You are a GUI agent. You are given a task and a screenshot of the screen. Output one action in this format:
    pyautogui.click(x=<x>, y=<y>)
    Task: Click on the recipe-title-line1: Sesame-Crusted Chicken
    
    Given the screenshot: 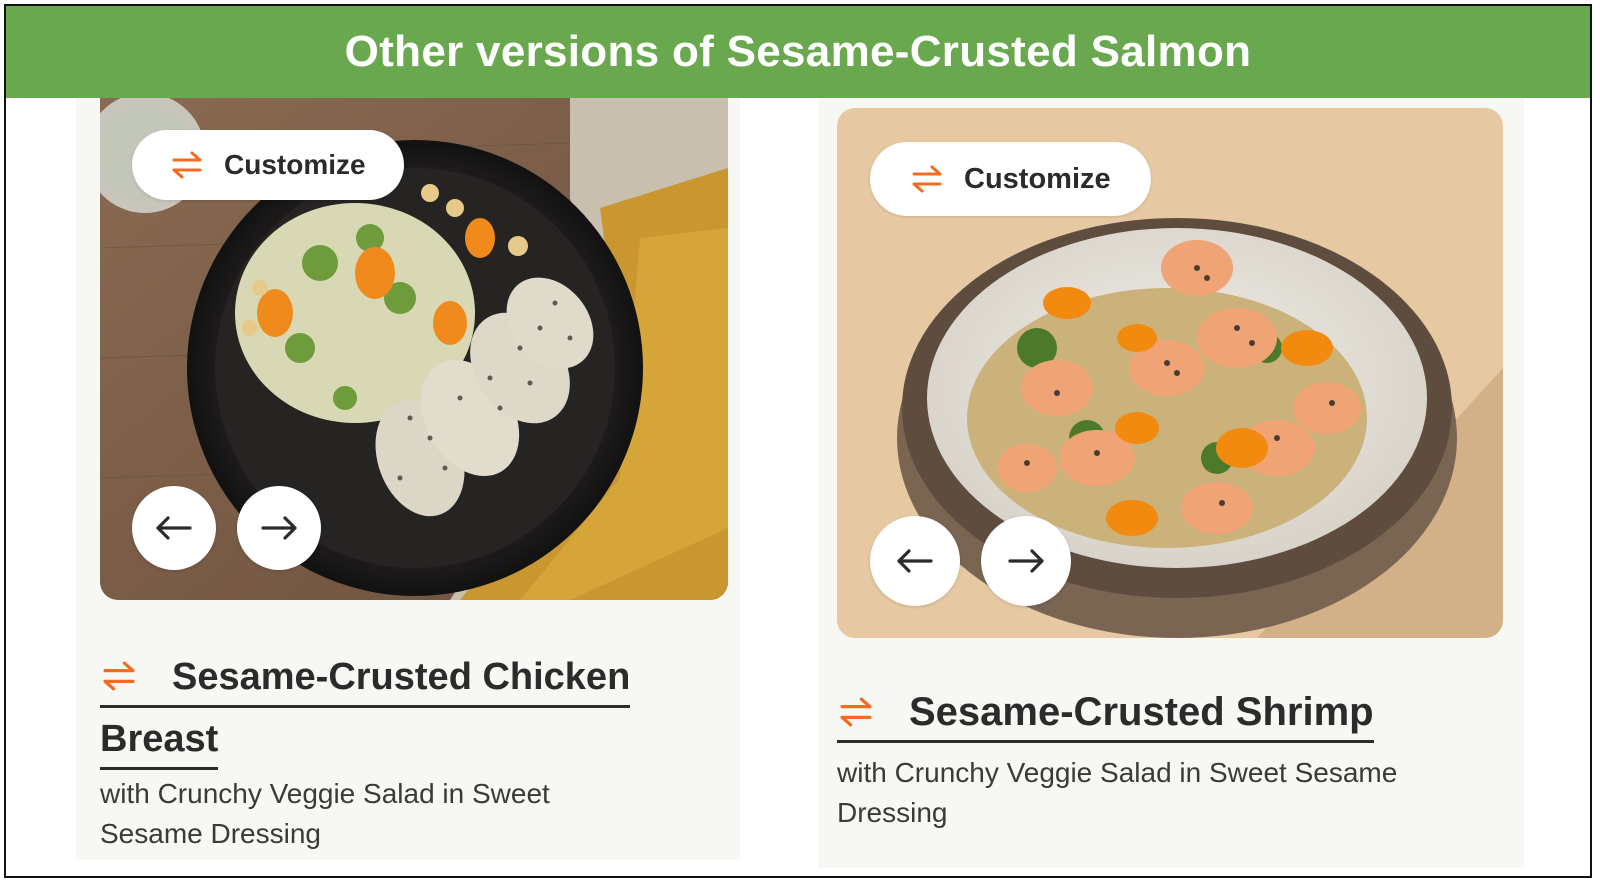 What is the action you would take?
    pyautogui.click(x=401, y=677)
    